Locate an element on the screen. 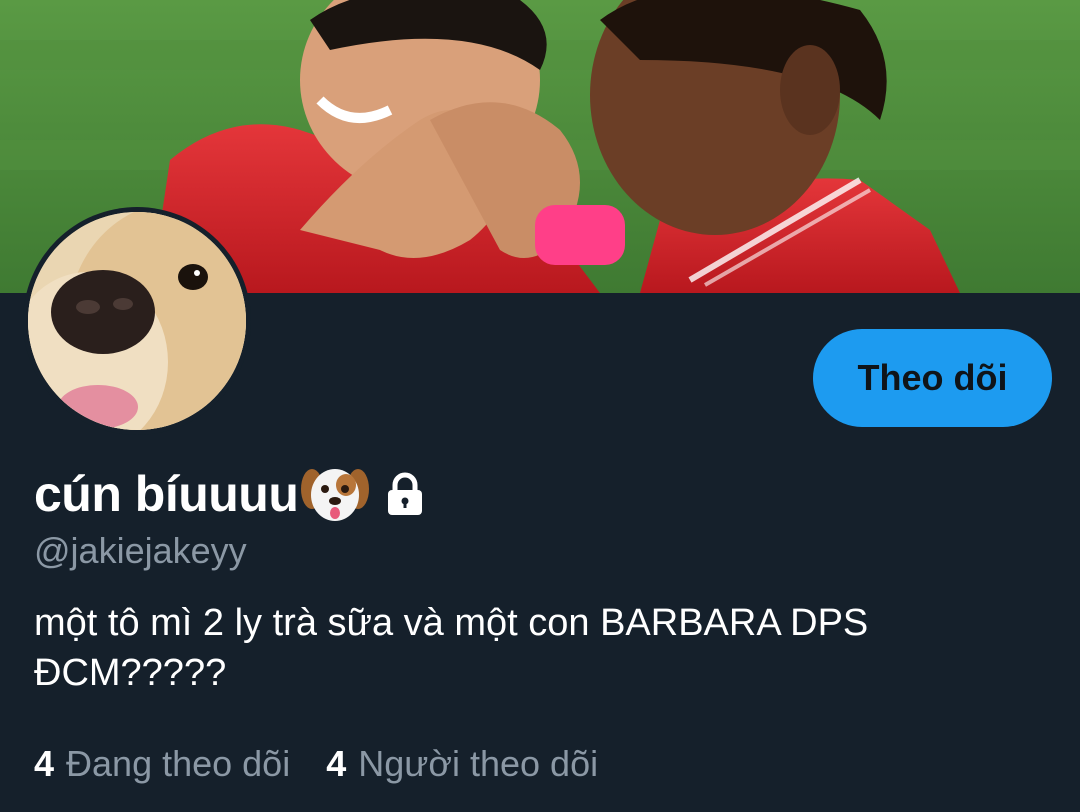  follow-button: Theo dõi is located at coordinates (932, 378).